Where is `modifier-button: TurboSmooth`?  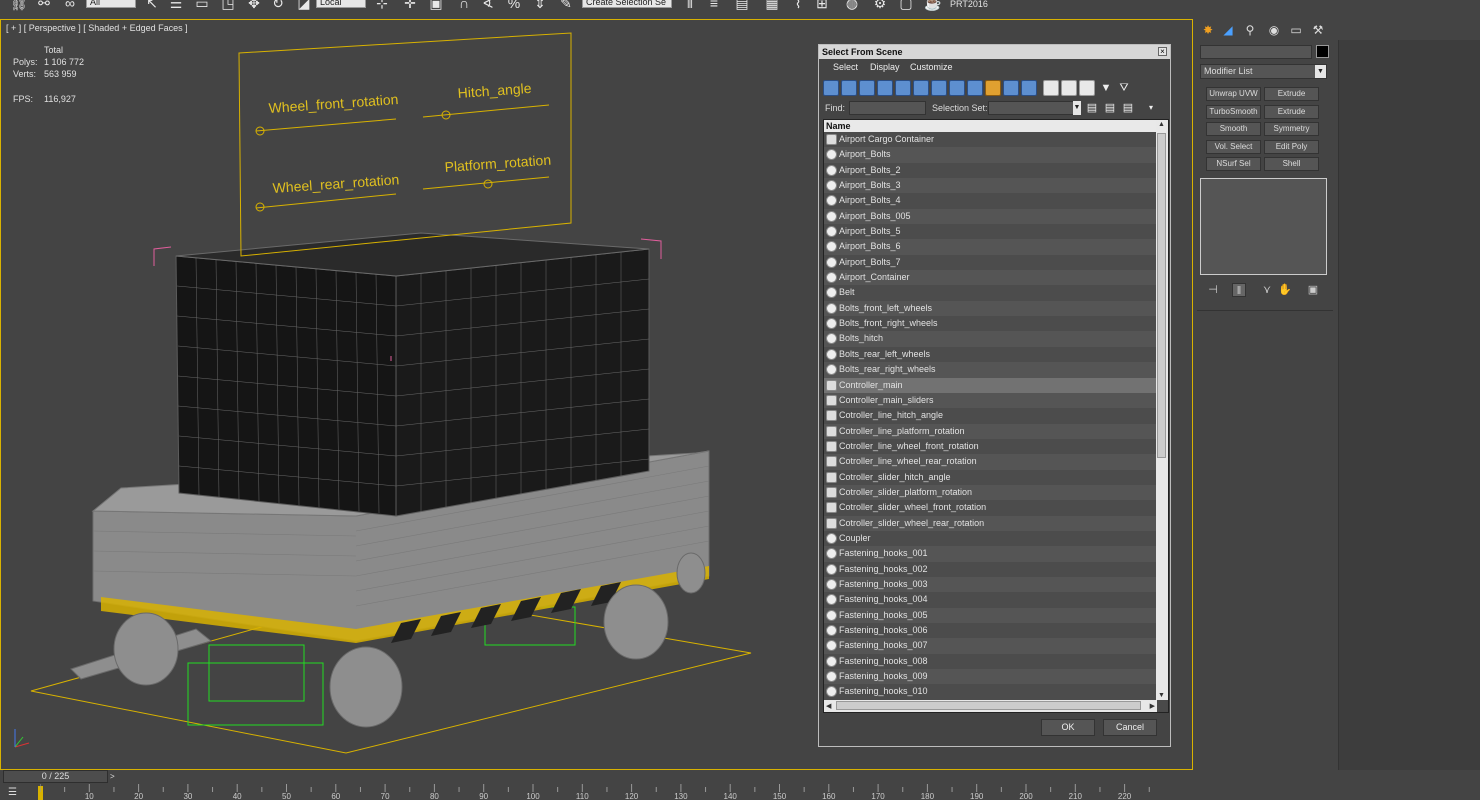
modifier-button: TurboSmooth is located at coordinates (1233, 111).